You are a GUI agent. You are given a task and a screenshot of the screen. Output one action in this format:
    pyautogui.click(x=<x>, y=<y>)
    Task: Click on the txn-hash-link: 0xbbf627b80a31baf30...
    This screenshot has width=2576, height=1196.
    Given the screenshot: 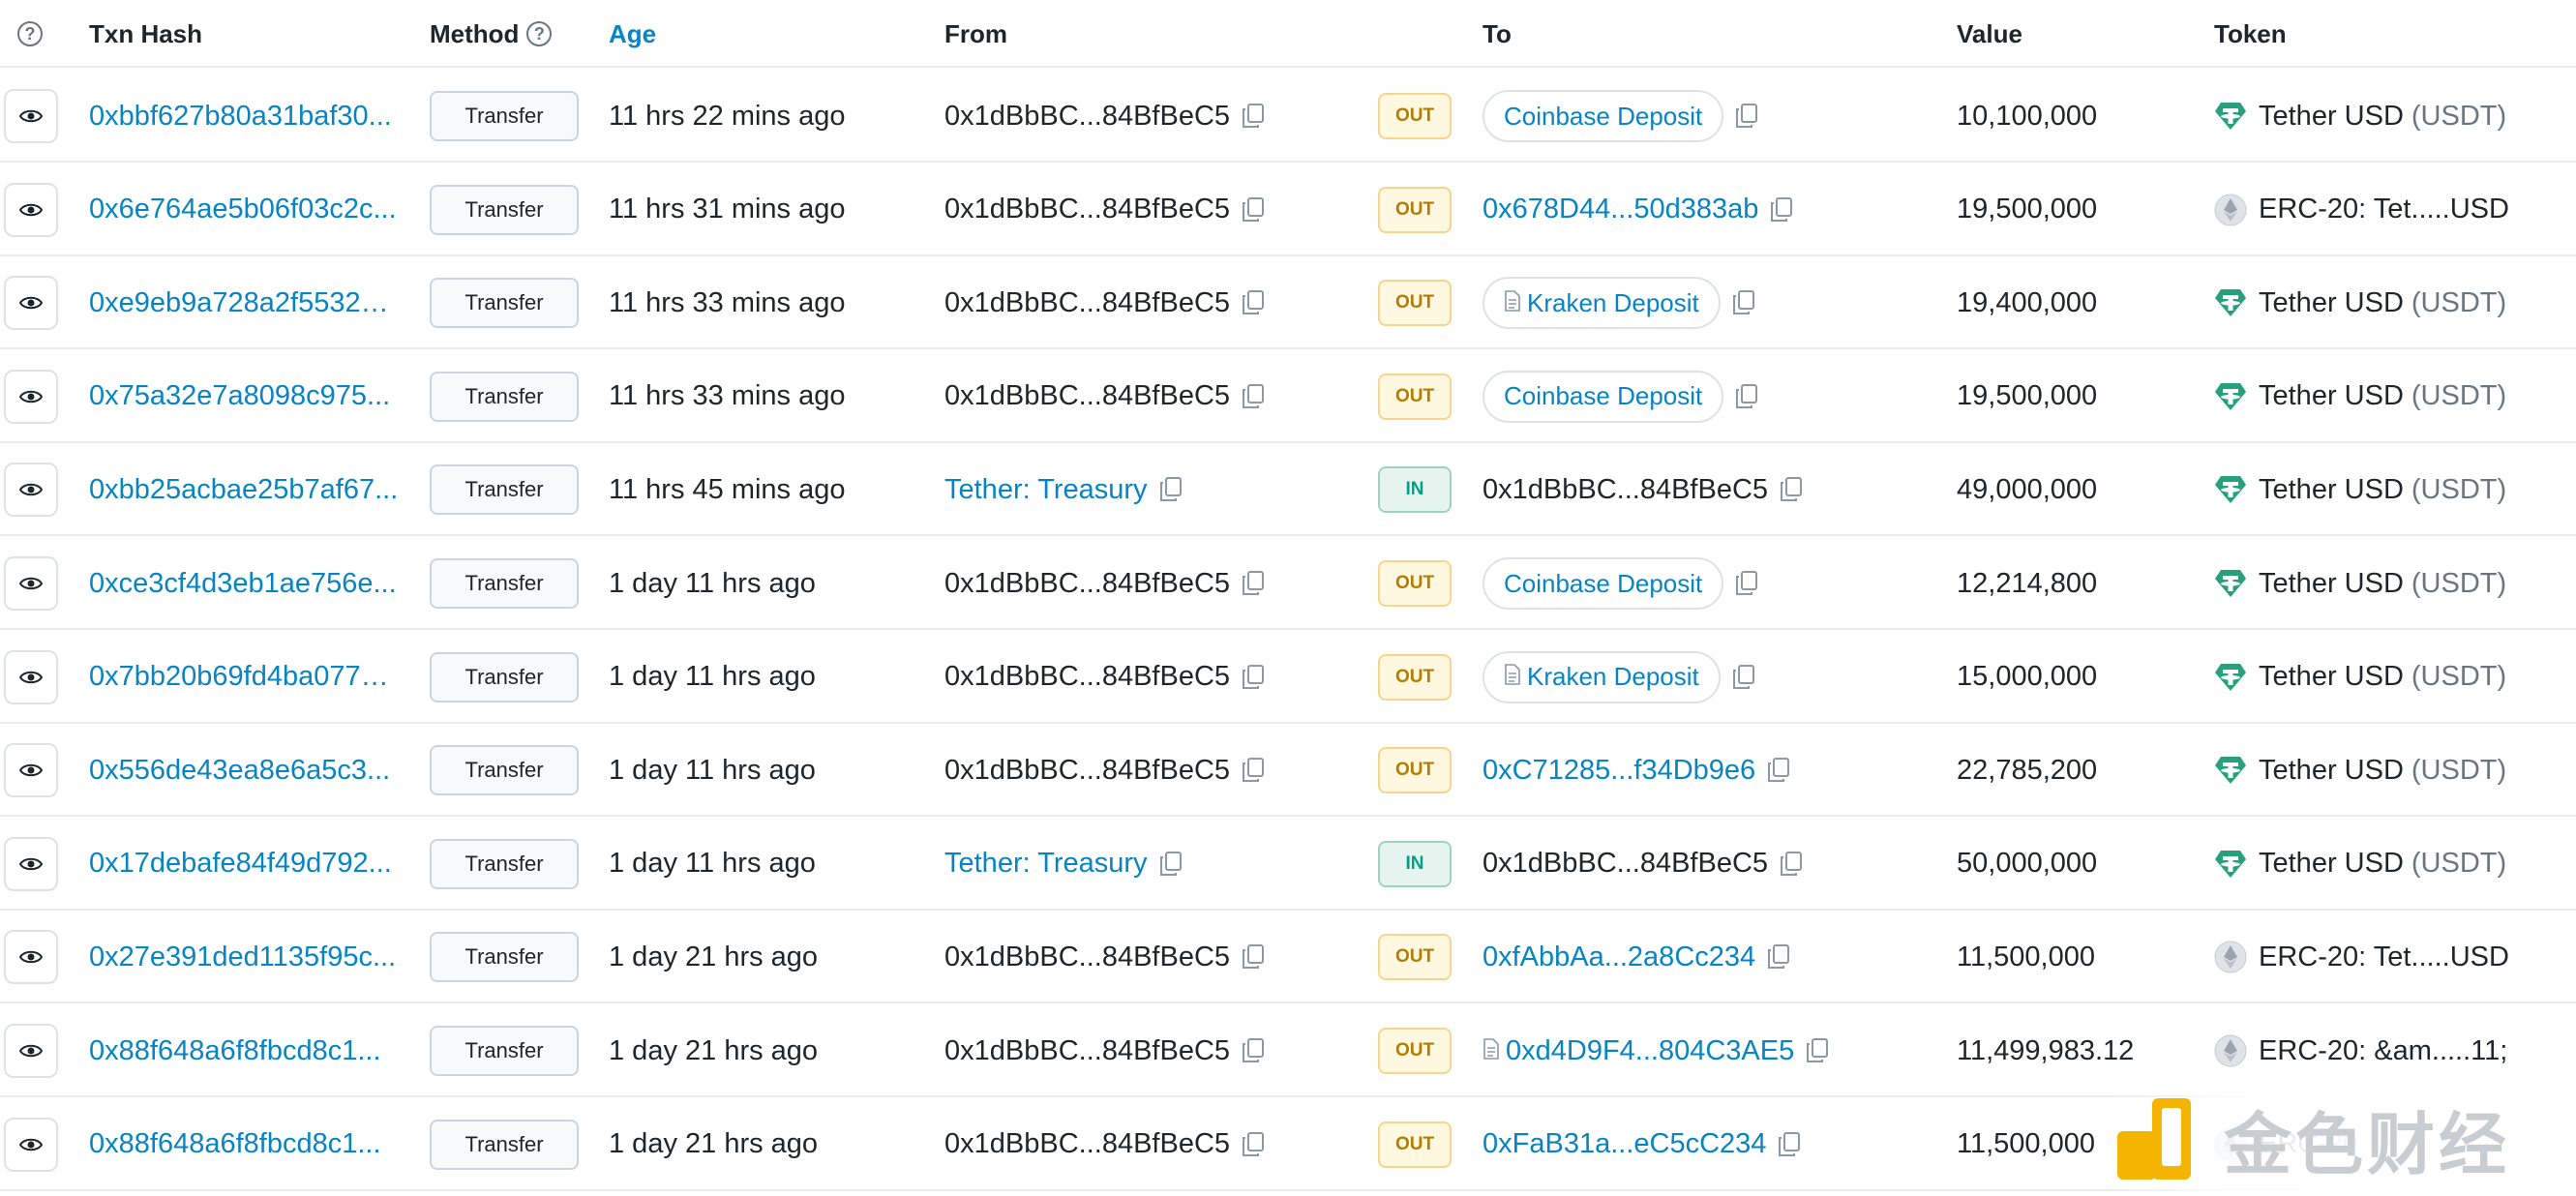 What is the action you would take?
    pyautogui.click(x=244, y=117)
    